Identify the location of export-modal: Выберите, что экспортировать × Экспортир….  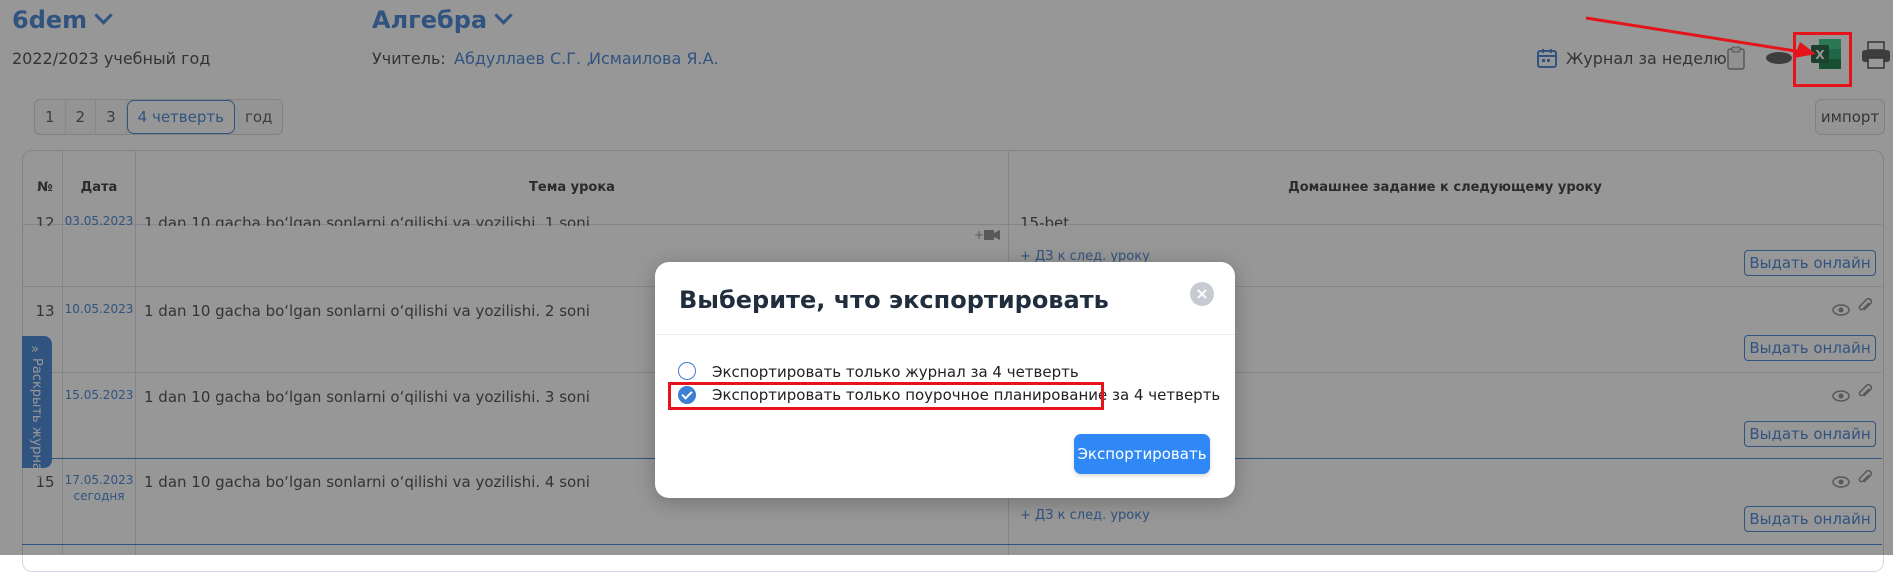
(945, 380).